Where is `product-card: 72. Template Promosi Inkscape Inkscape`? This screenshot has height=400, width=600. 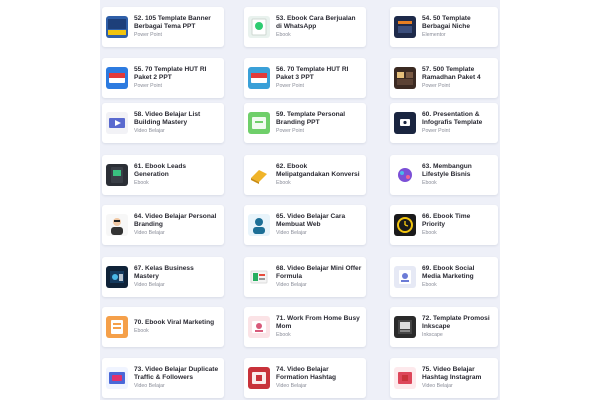 product-card: 72. Template Promosi Inkscape Inkscape is located at coordinates (444, 327).